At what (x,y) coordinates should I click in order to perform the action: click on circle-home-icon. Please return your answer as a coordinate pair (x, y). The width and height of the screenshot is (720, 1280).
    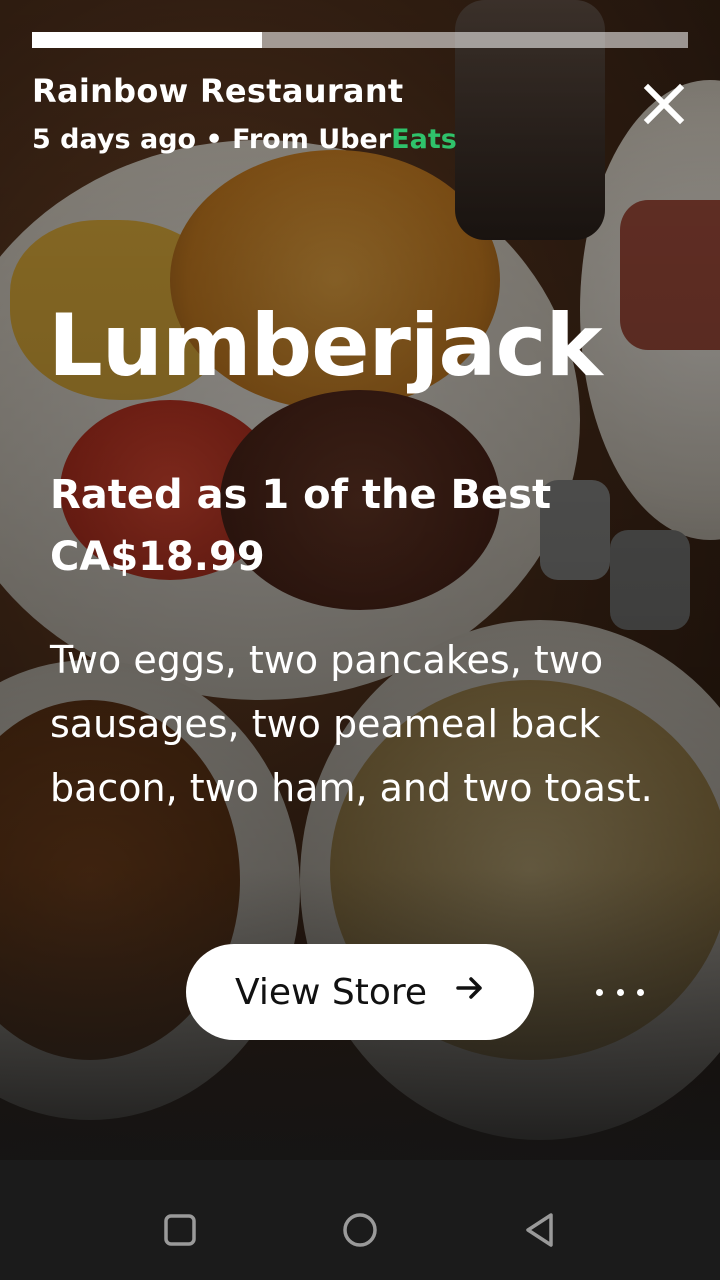
    Looking at the image, I should click on (360, 1230).